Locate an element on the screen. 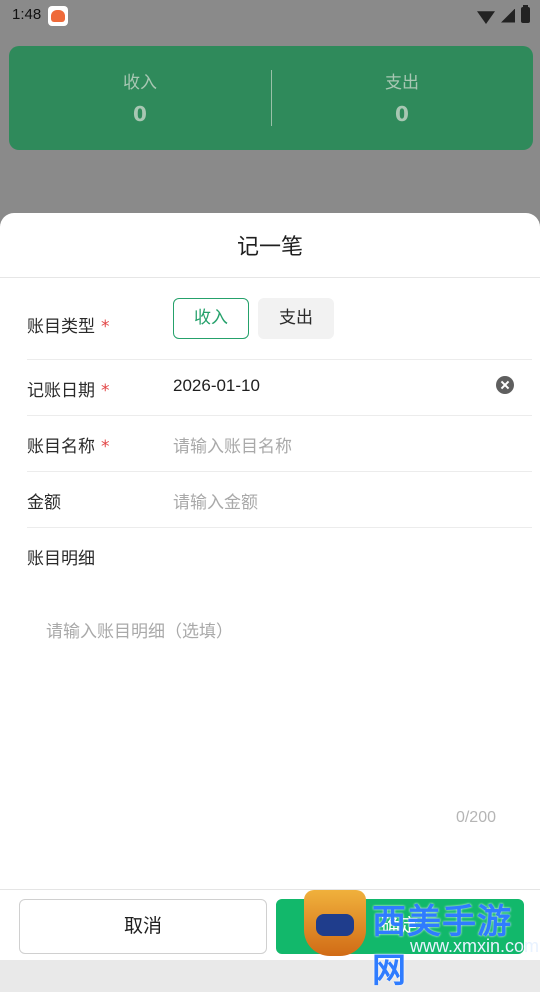 This screenshot has width=540, height=992. amount-row: 金额 请输入金额 is located at coordinates (279, 500).